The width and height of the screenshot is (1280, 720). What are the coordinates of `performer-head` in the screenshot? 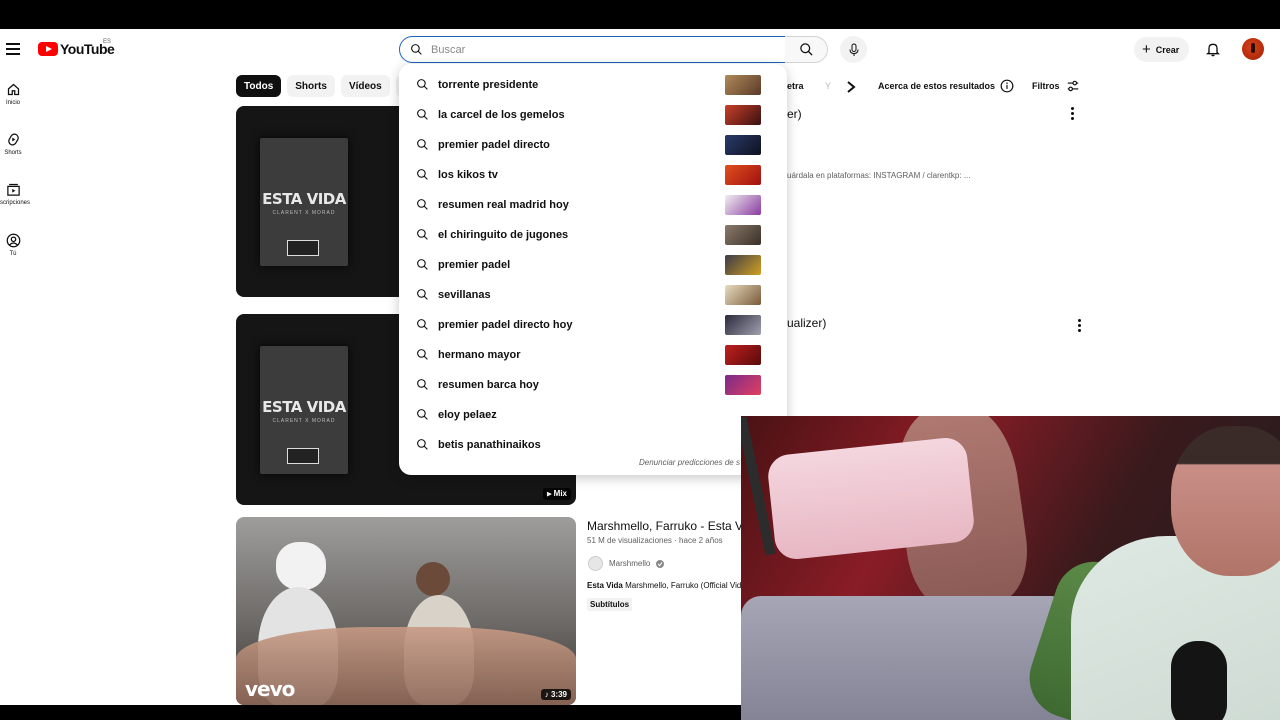 It's located at (433, 579).